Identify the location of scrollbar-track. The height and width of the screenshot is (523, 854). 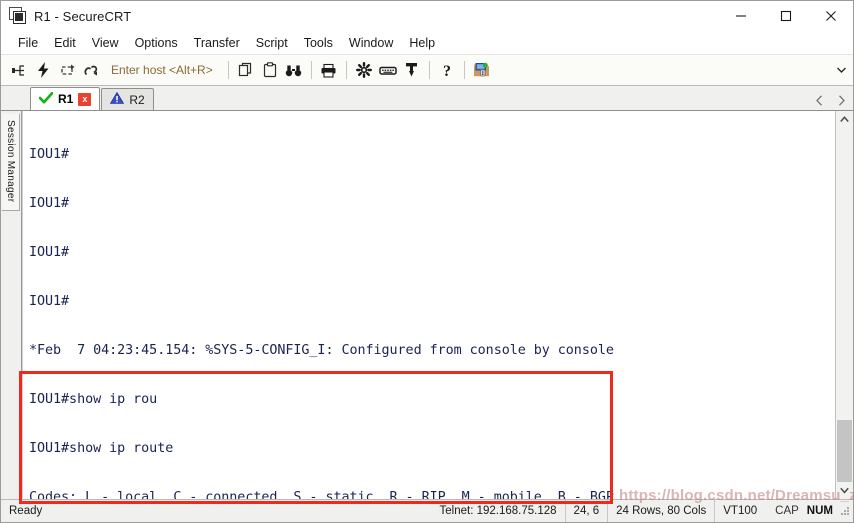
(844, 305).